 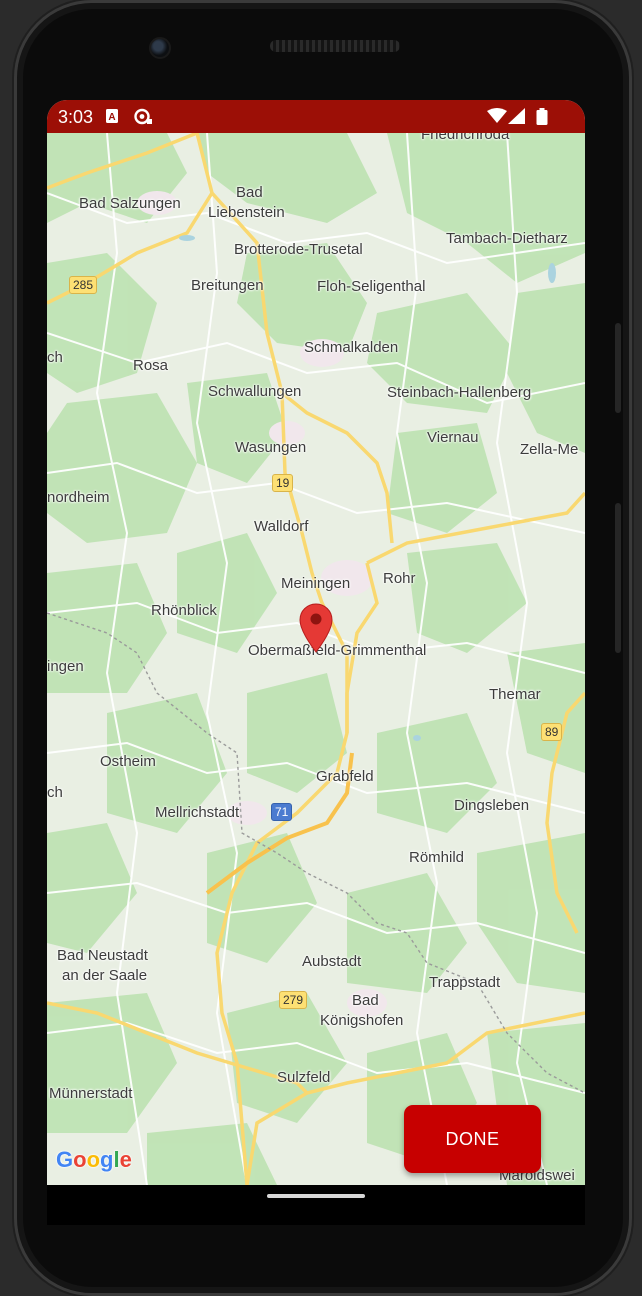 What do you see at coordinates (332, 961) in the screenshot?
I see `place-aubstadt: Aubstadt` at bounding box center [332, 961].